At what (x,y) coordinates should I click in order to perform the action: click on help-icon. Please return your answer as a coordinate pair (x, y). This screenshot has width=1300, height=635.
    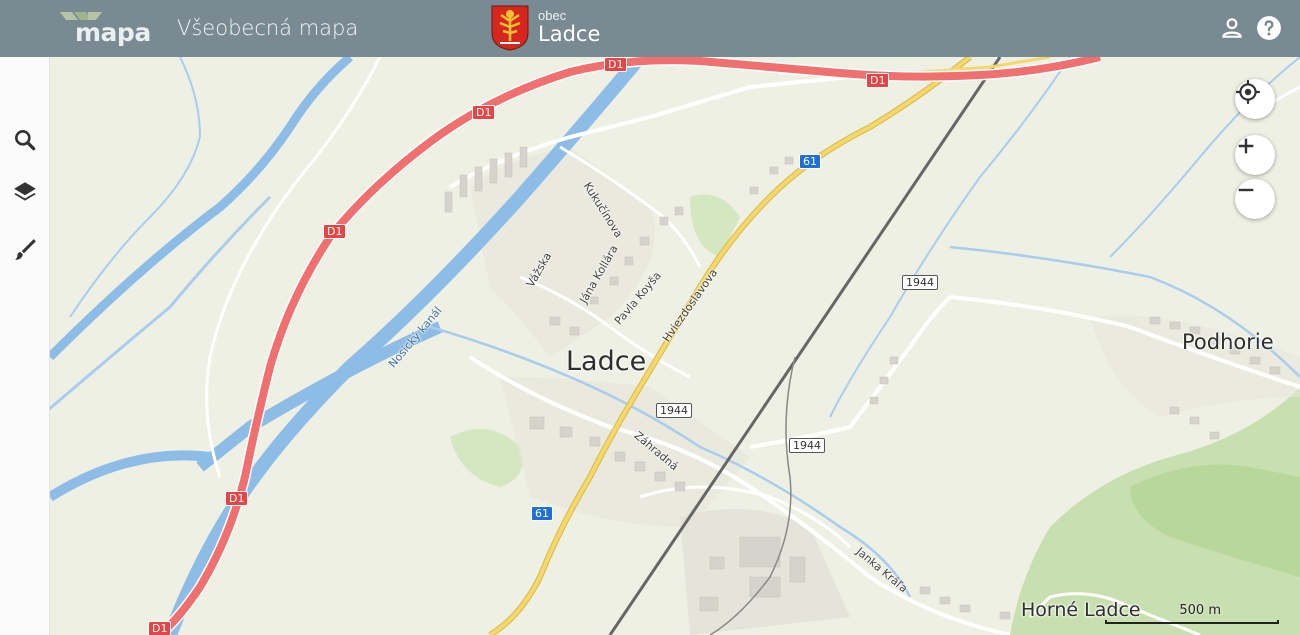
    Looking at the image, I should click on (1269, 28).